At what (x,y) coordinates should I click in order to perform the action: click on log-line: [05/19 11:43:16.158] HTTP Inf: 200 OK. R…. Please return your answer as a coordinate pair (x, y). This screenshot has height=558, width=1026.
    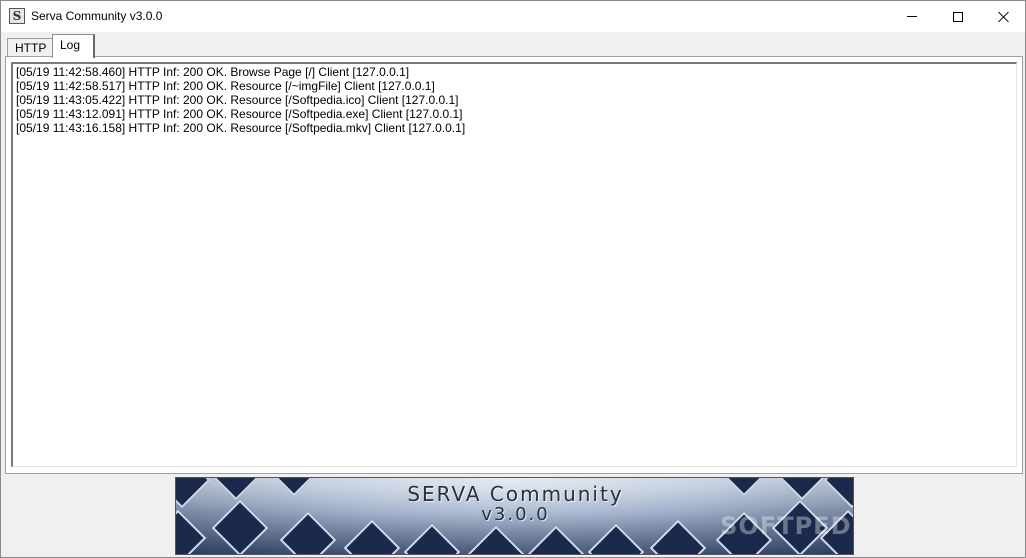
    Looking at the image, I should click on (241, 128).